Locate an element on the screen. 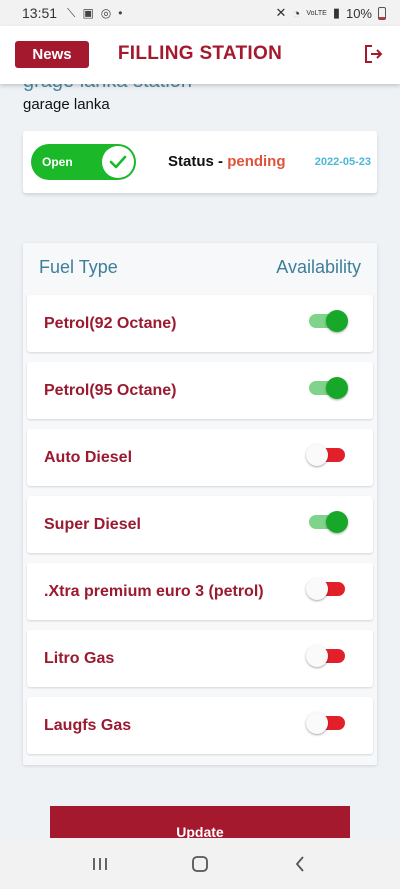 This screenshot has width=400, height=889. logout-icon is located at coordinates (374, 54).